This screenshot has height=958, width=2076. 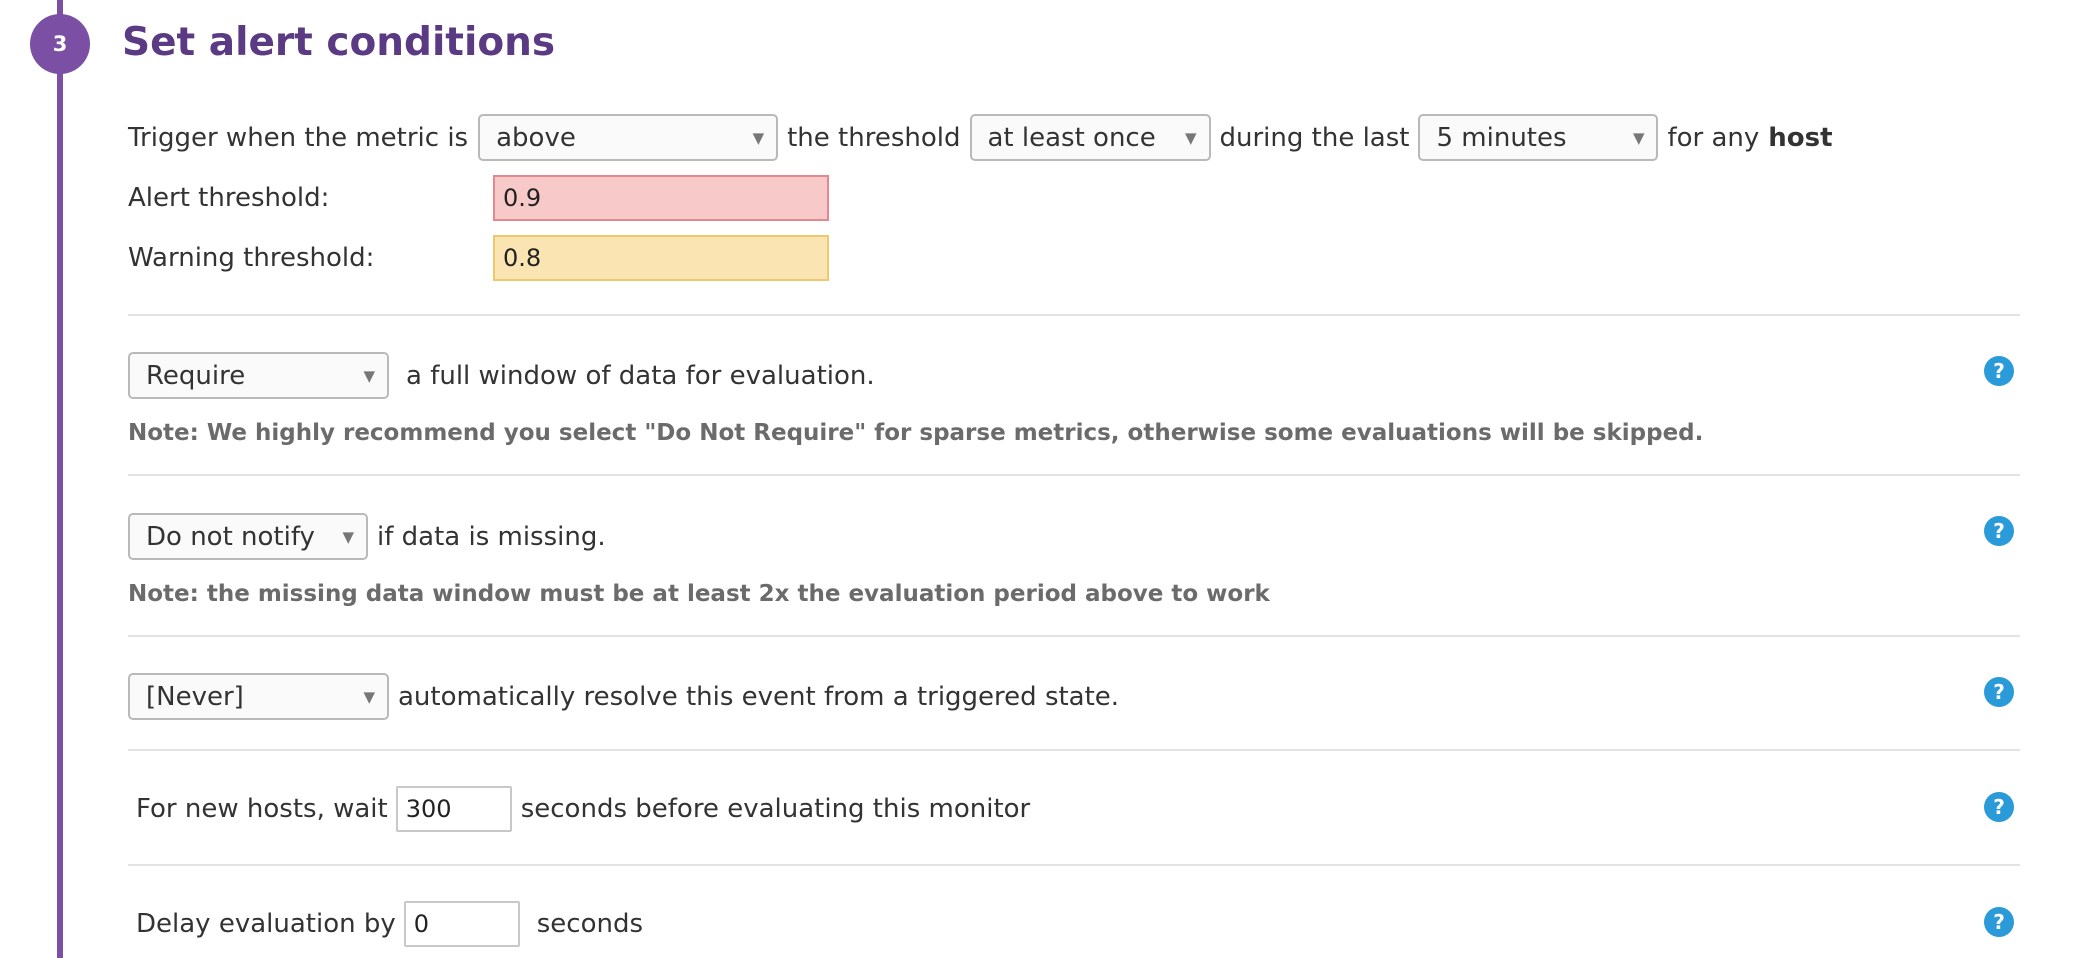 I want to click on alert-threshold-value: 0.9, so click(x=522, y=198).